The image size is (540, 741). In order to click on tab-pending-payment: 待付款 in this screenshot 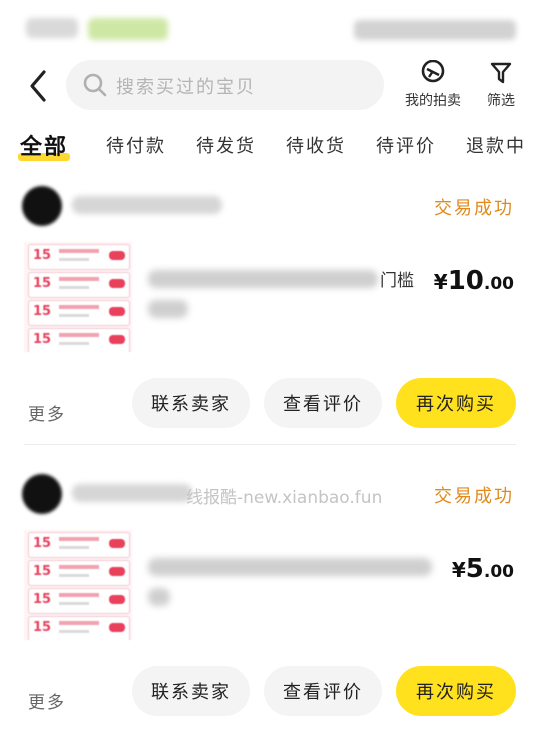, I will do `click(136, 145)`.